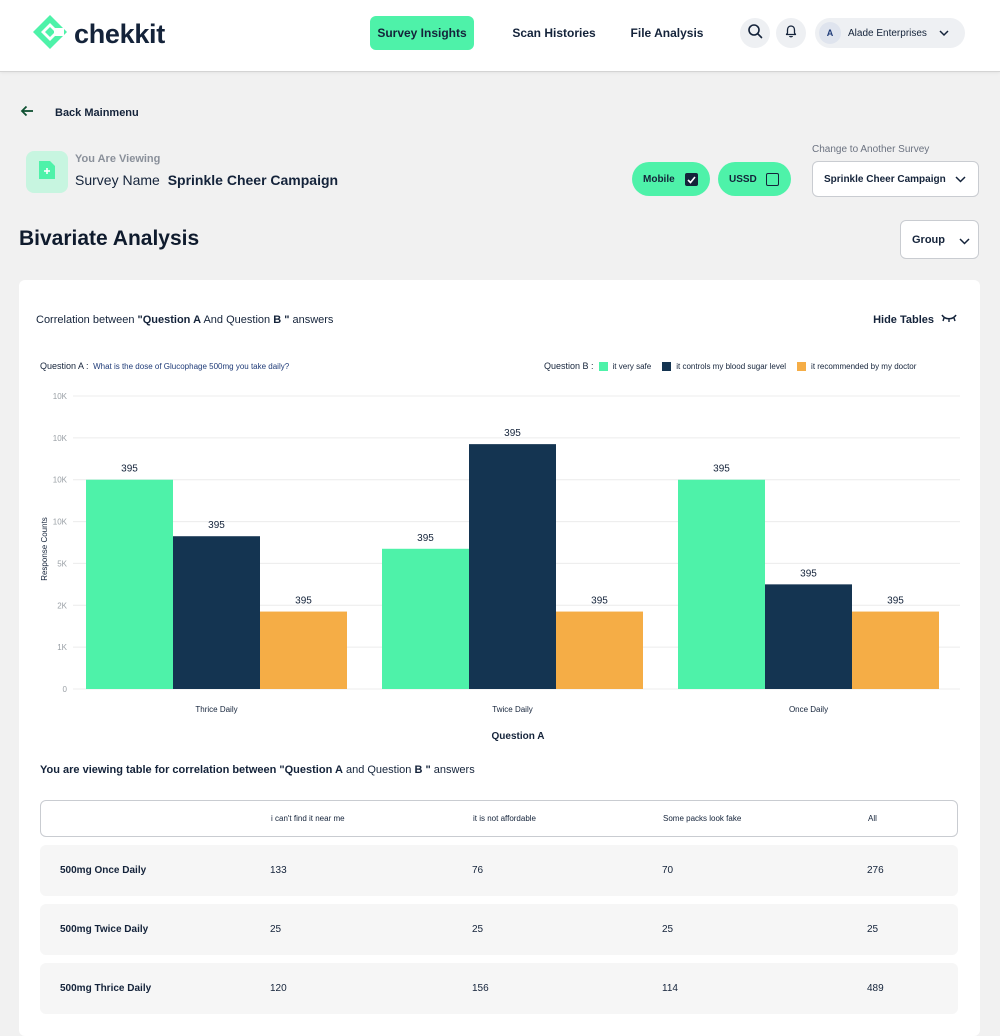  I want to click on x-tick-label: Thrice Daily, so click(216, 709).